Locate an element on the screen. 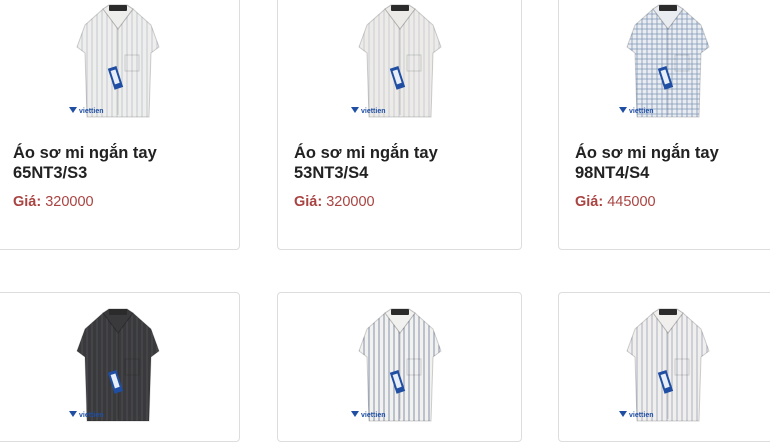 The width and height of the screenshot is (770, 442). product-code: 65NT3/S3 is located at coordinates (50, 173).